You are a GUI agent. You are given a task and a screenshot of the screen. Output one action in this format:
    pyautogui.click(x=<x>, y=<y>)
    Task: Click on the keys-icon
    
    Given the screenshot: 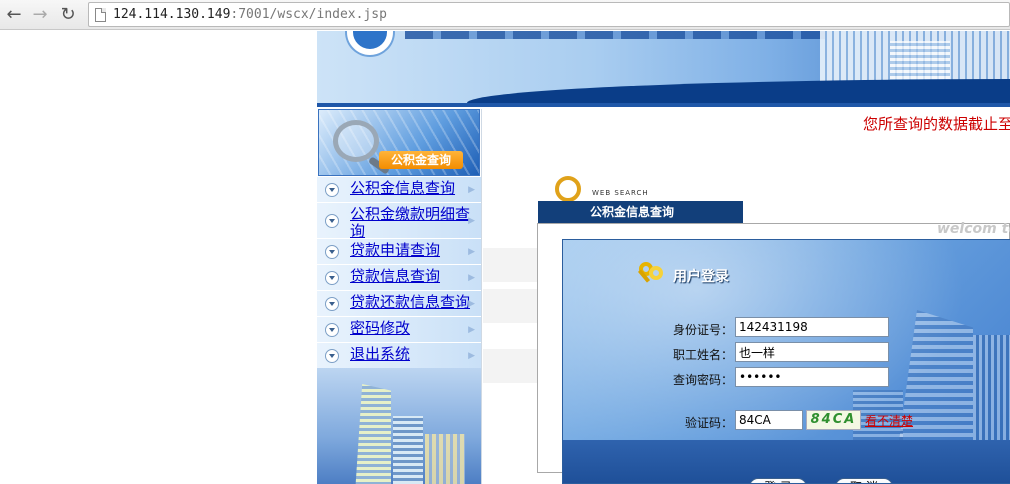 What is the action you would take?
    pyautogui.click(x=649, y=275)
    